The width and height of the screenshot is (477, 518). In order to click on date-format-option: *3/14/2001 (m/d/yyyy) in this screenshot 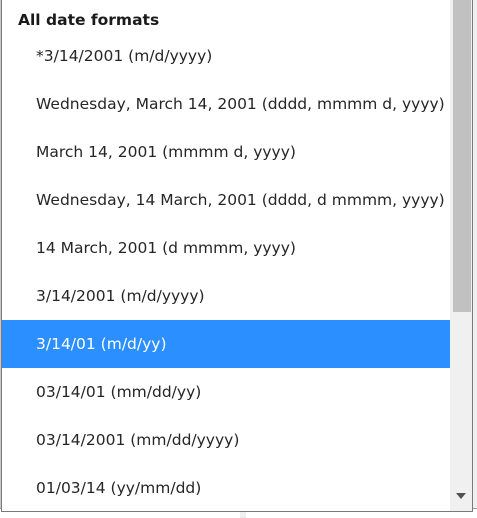, I will do `click(226, 56)`.